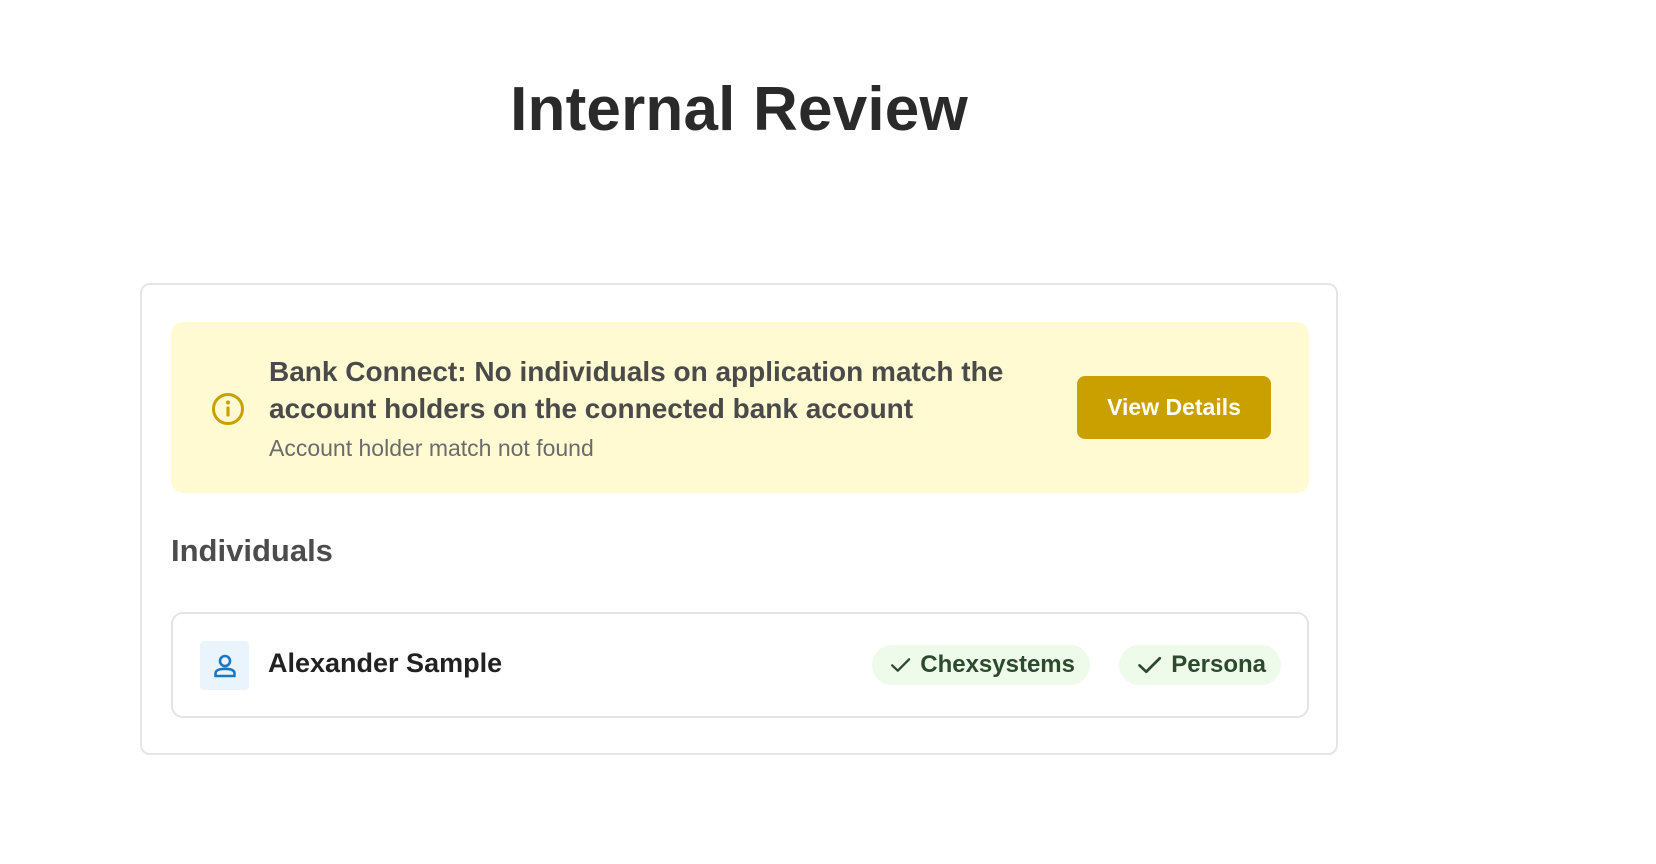 This screenshot has height=864, width=1656. I want to click on chexsystems-status-badge: Chexsystems, so click(981, 665).